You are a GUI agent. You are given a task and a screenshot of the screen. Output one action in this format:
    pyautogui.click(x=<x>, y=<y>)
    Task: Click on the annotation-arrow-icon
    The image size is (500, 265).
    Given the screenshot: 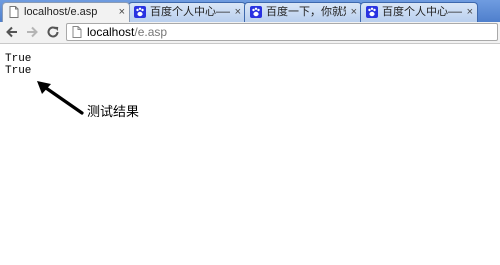 What is the action you would take?
    pyautogui.click(x=60, y=98)
    